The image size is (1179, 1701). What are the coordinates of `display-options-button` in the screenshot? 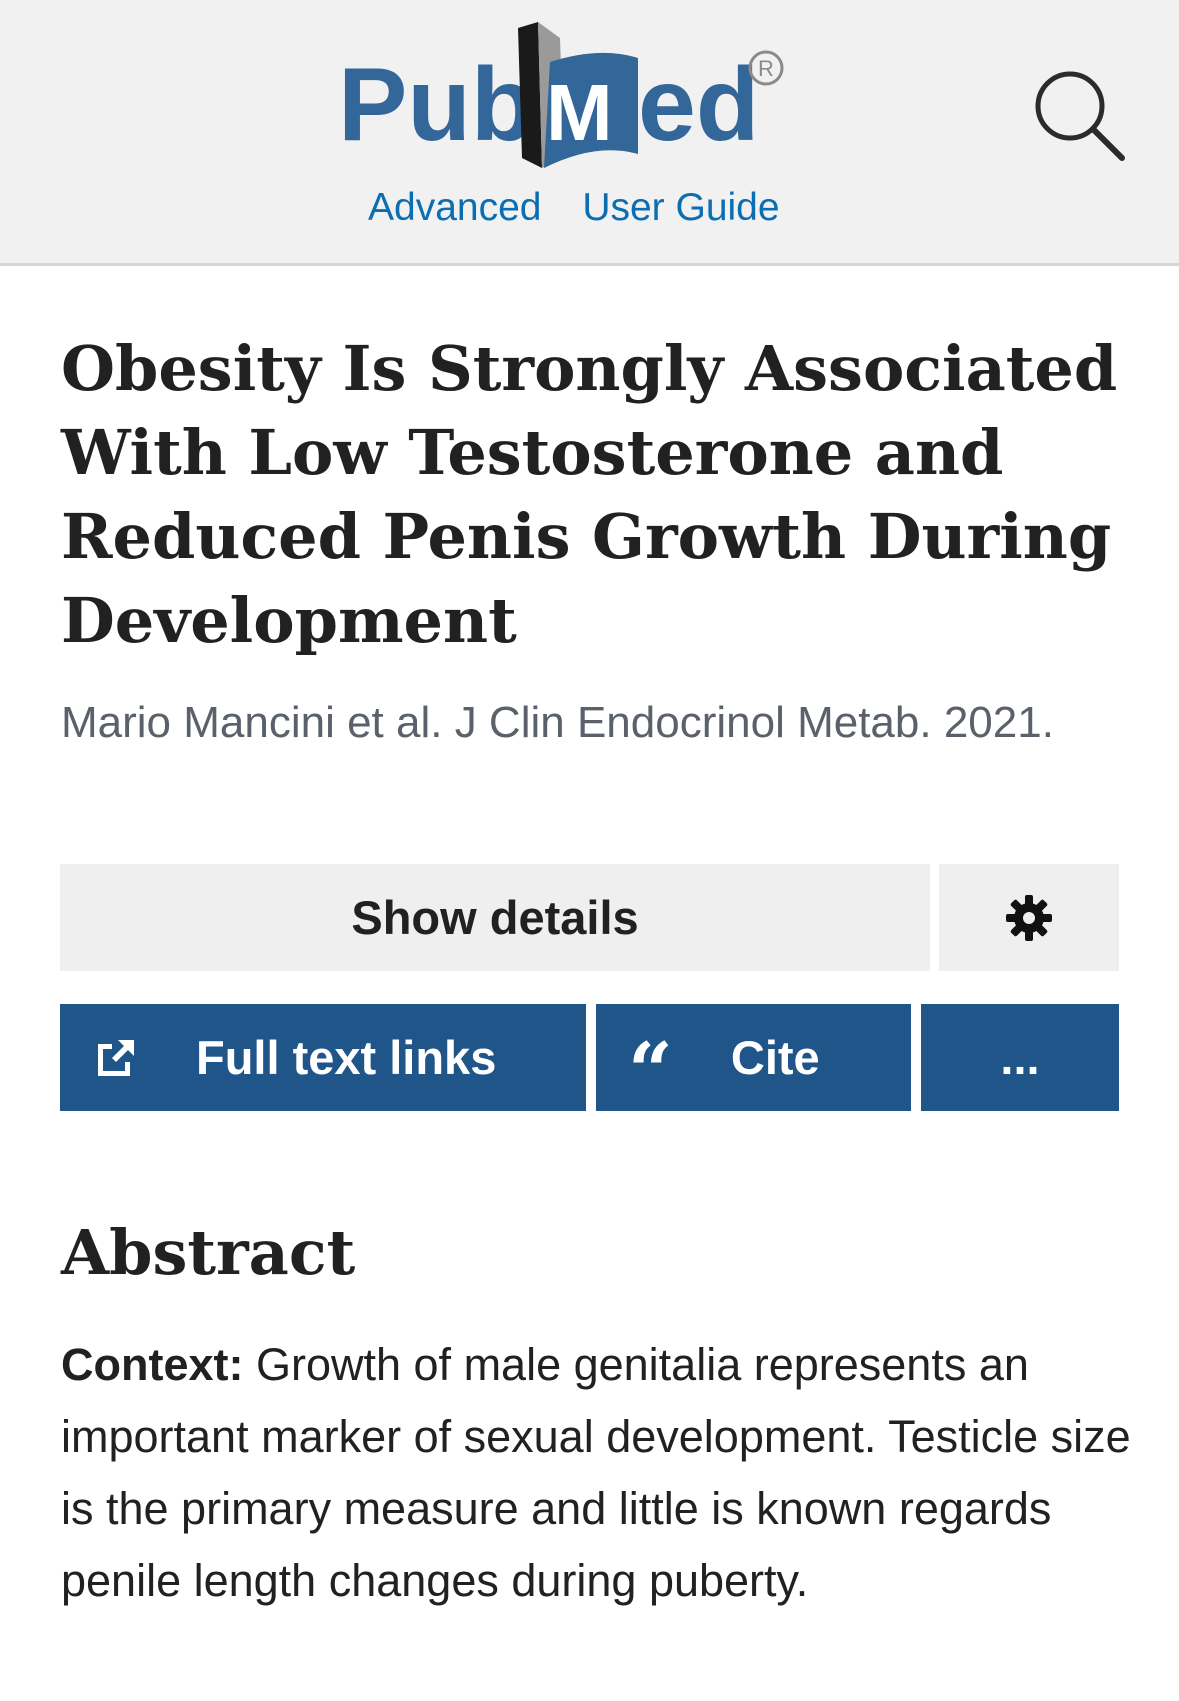 It's located at (1029, 917).